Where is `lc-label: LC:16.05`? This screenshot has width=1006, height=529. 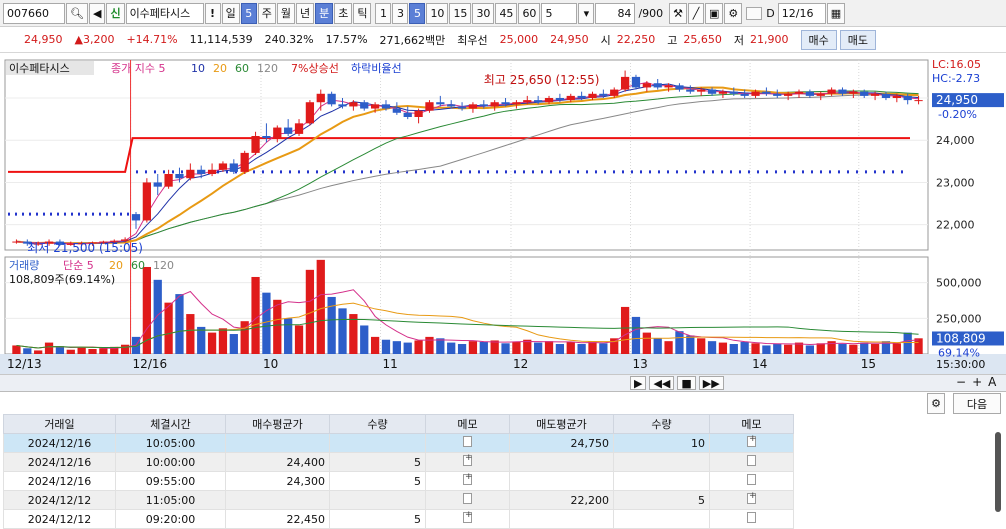
lc-label: LC:16.05 is located at coordinates (956, 64).